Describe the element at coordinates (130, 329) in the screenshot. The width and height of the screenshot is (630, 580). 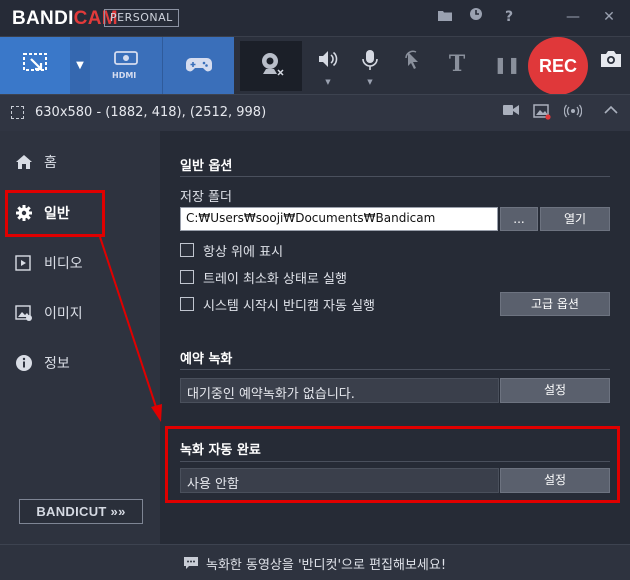
I see `annotation-arrow` at that location.